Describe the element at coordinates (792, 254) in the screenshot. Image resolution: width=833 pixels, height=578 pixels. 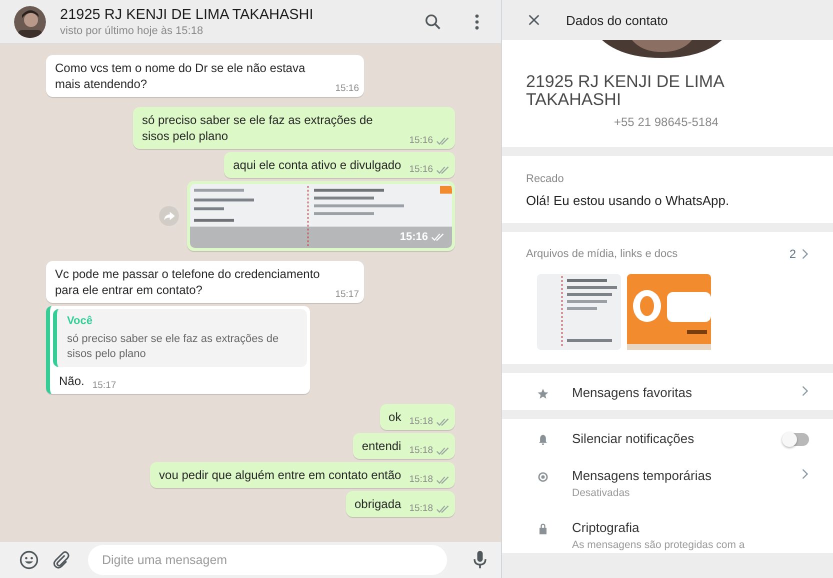
I see `media-count: 2` at that location.